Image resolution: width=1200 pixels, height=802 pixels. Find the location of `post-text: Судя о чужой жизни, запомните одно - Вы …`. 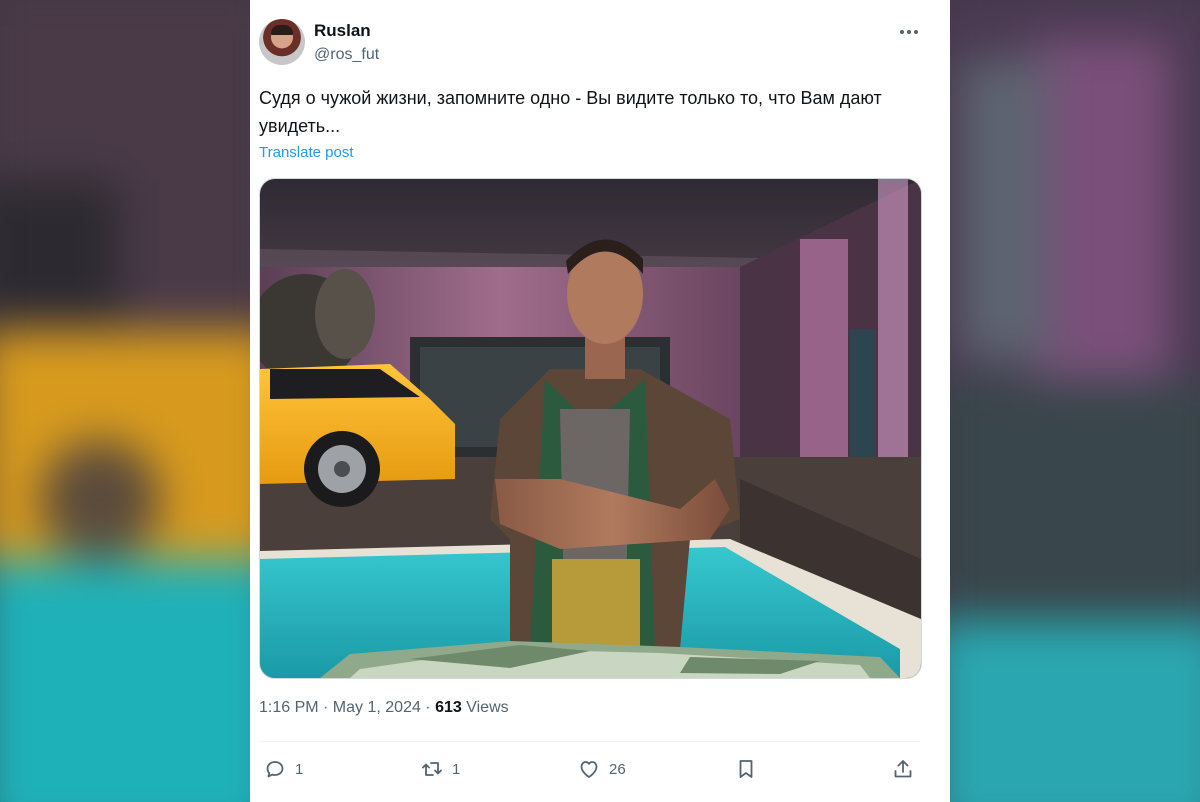

post-text: Судя о чужой жизни, запомните одно - Вы … is located at coordinates (570, 112).